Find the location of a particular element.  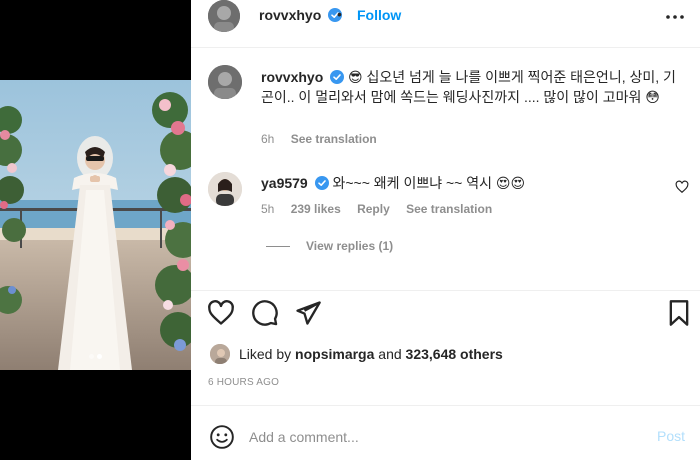

liked-by-others: 323,648 others is located at coordinates (454, 354).